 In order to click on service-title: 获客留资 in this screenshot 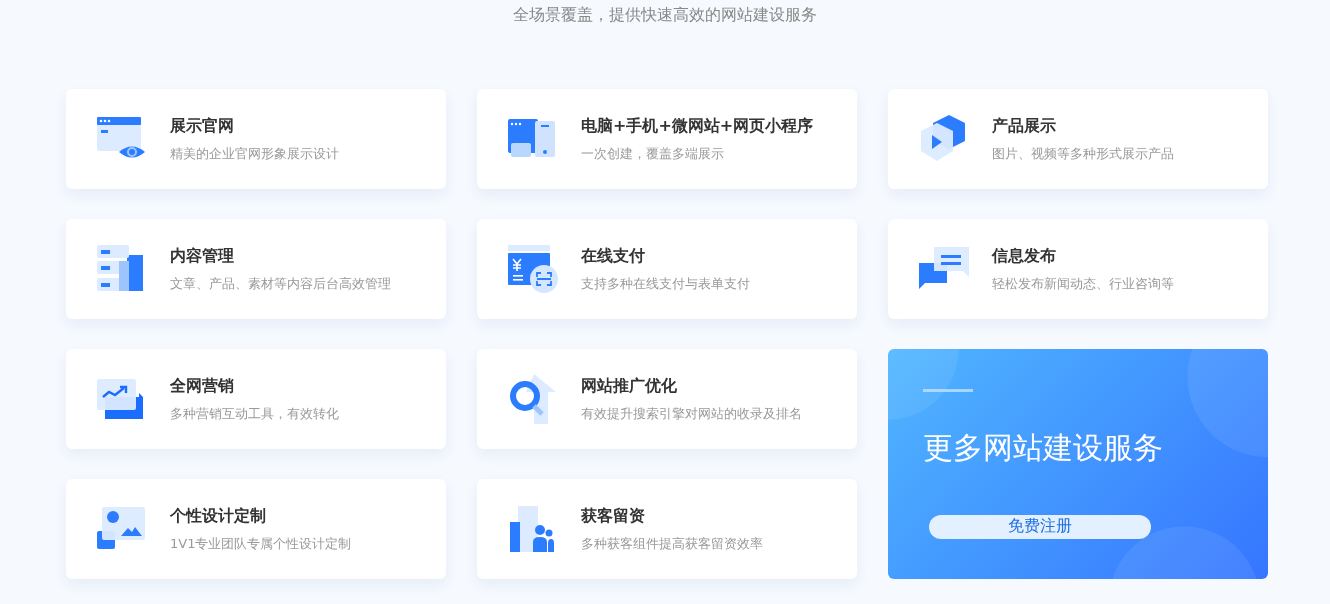, I will do `click(613, 516)`.